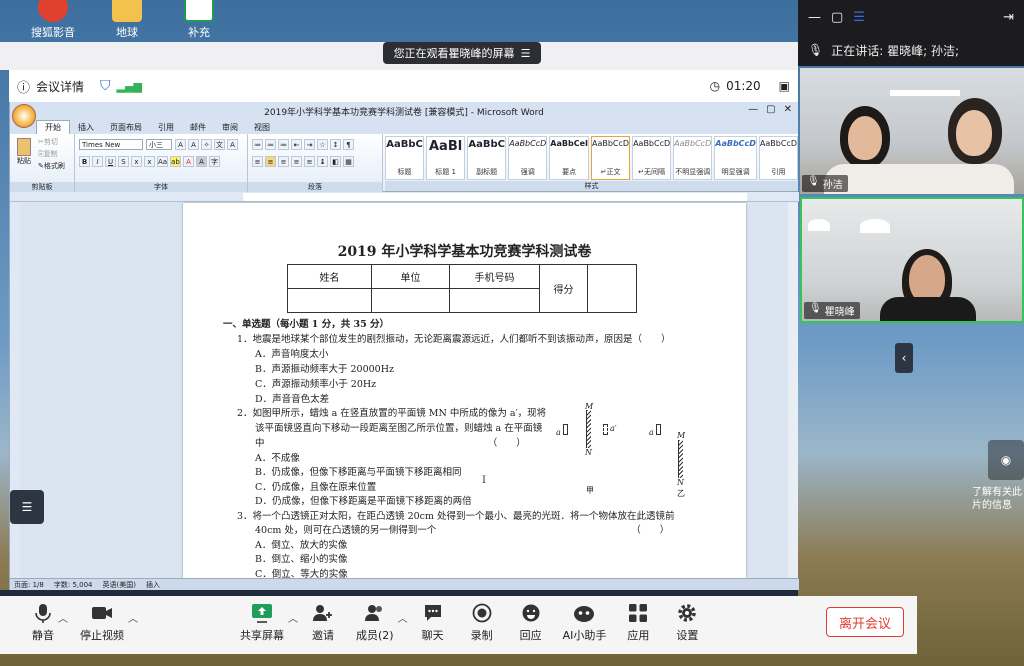 The image size is (1024, 666). I want to click on tab-view: 视图, so click(262, 127).